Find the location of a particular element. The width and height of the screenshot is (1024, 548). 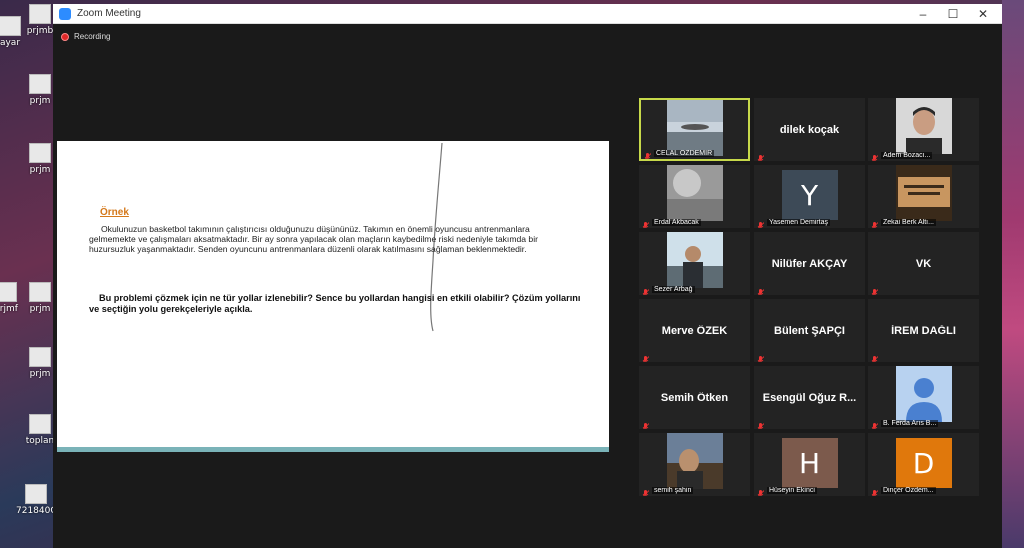

desktop-icon-label: prjmf is located at coordinates (9, 309).